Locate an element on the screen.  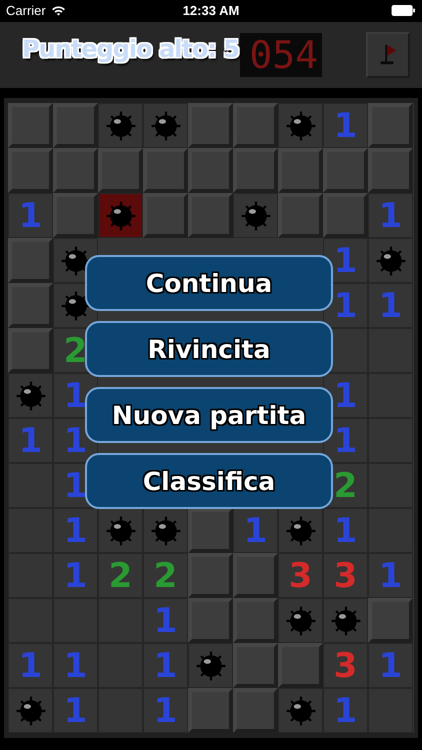
flag-button is located at coordinates (388, 55).